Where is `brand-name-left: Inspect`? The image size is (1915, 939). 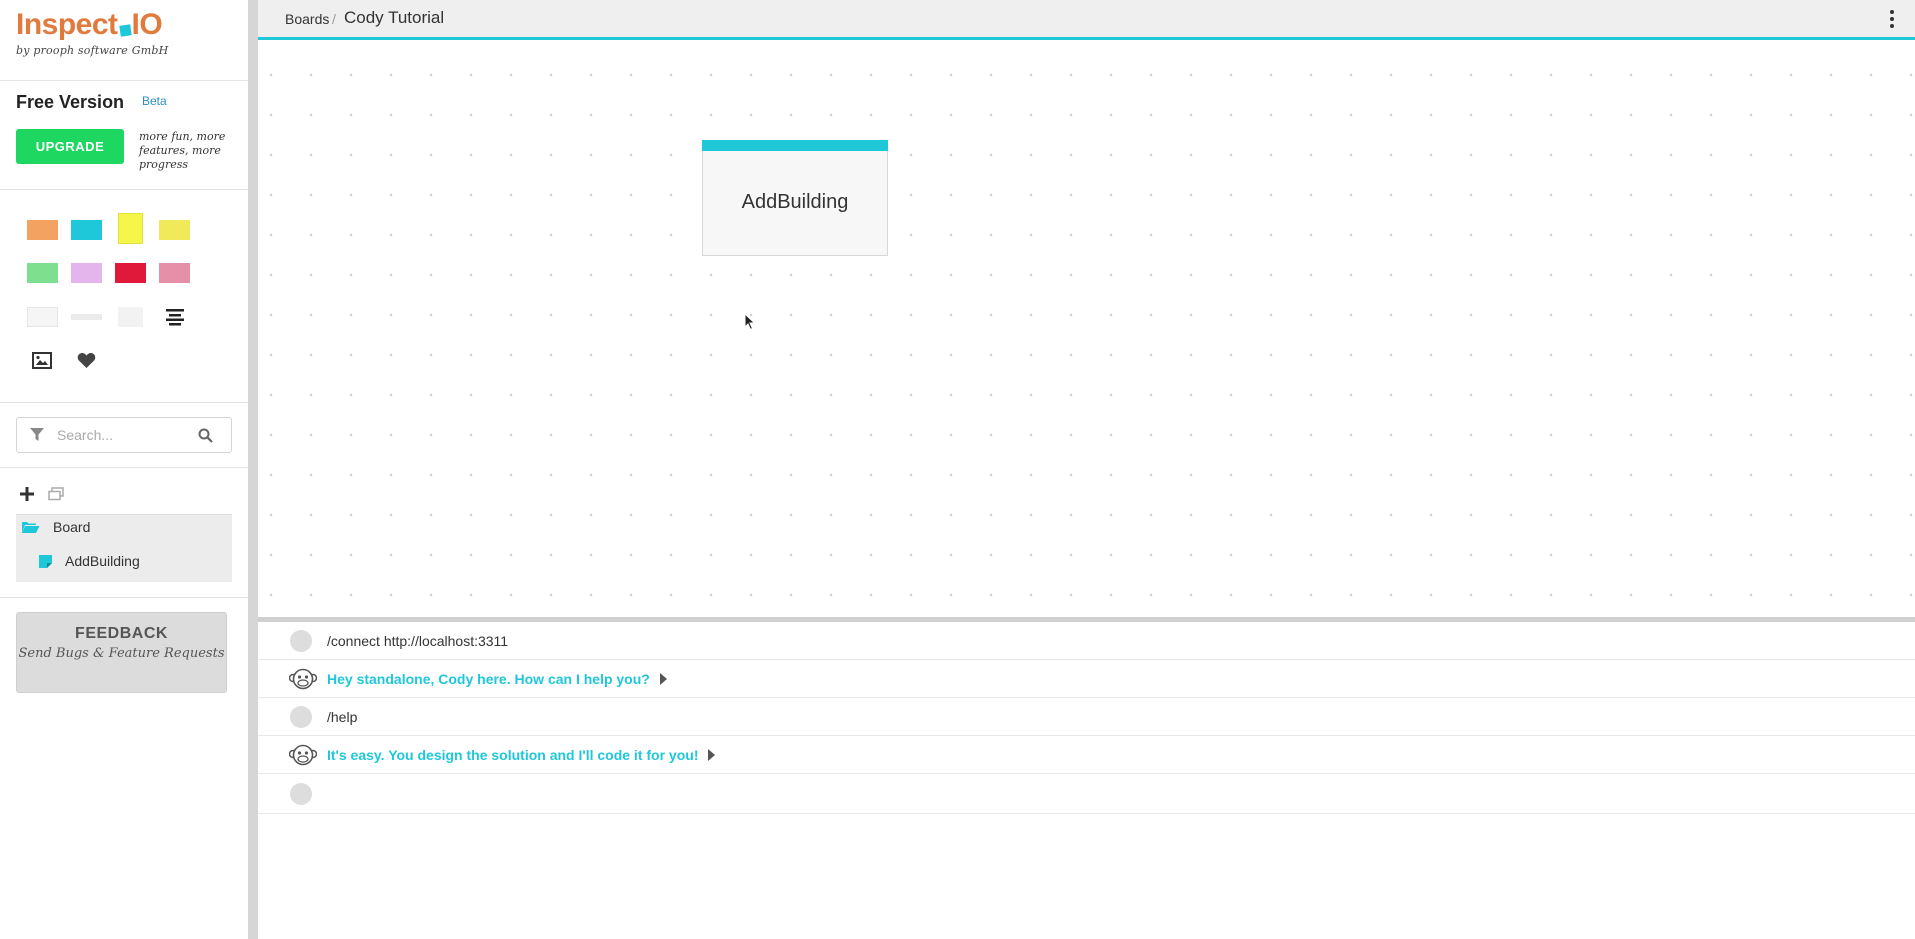
brand-name-left: Inspect is located at coordinates (67, 24).